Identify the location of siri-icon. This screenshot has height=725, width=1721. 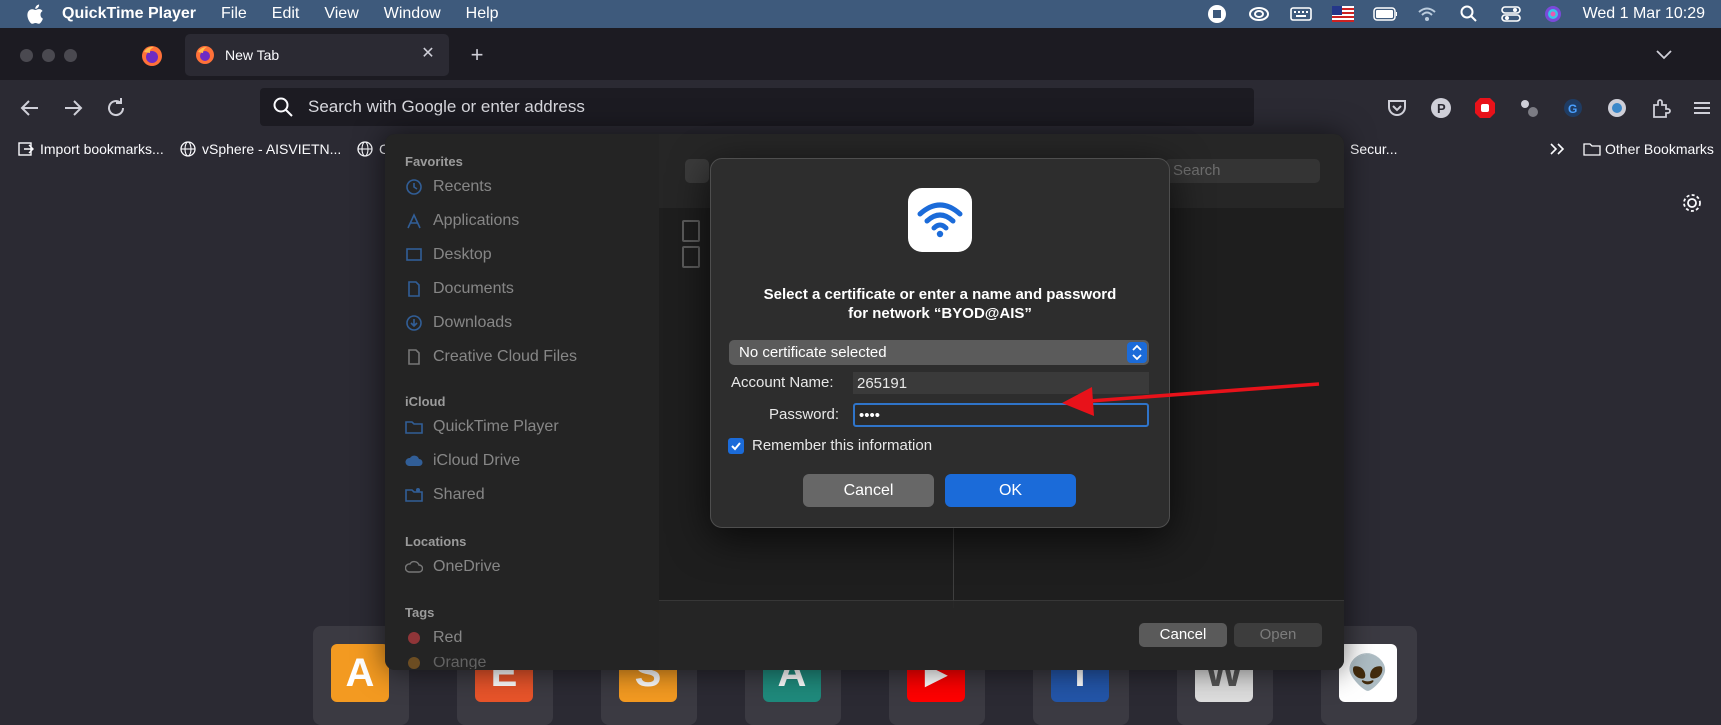
(1553, 14).